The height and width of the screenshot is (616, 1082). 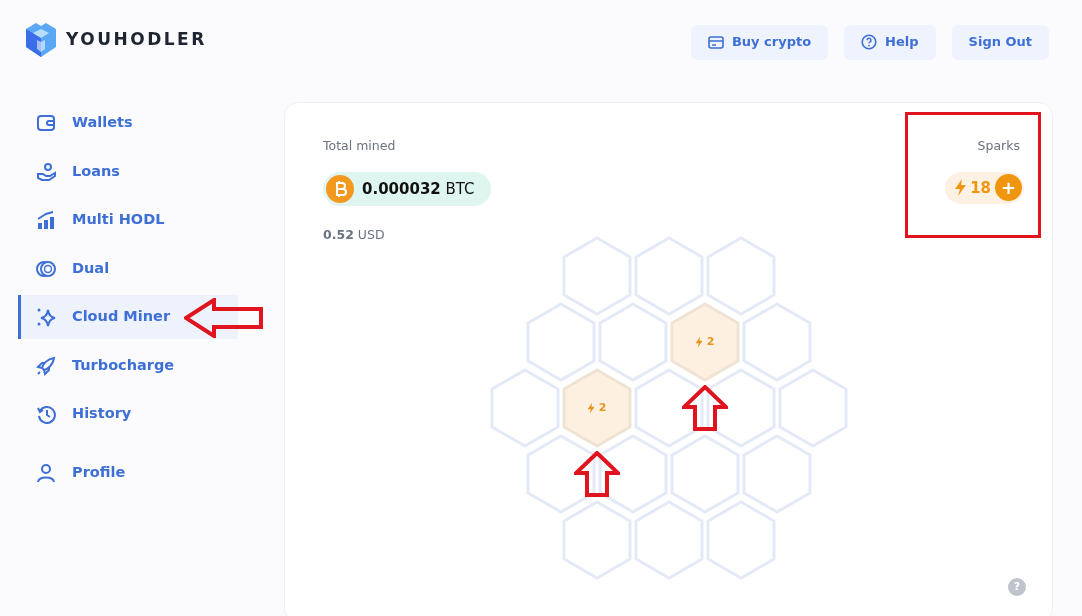 What do you see at coordinates (46, 317) in the screenshot?
I see `sparkle-icon` at bounding box center [46, 317].